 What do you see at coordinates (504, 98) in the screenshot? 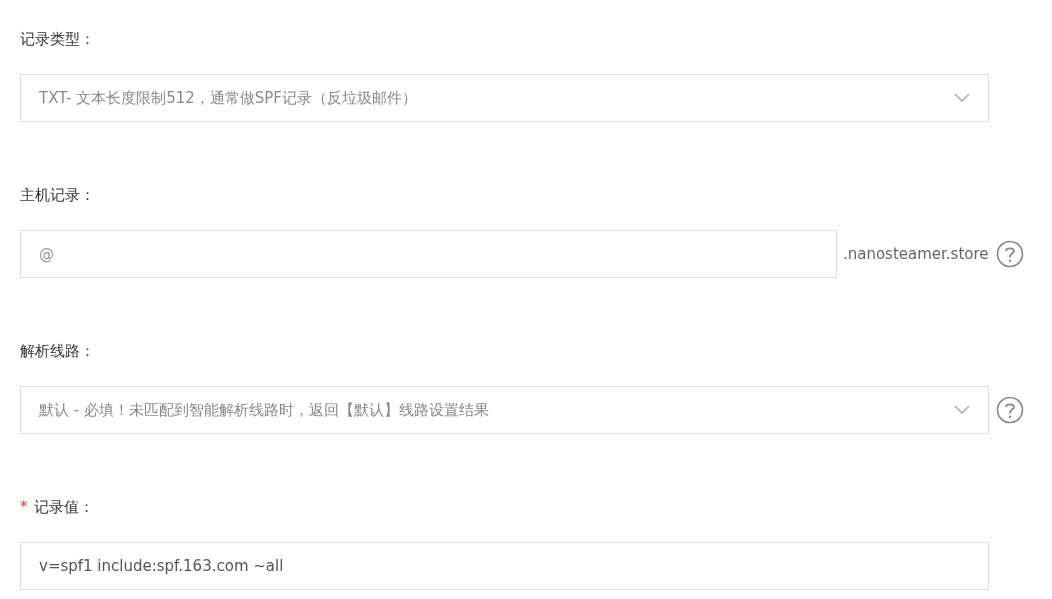
I see `select-field: TXT- 文本长度限制512，通常做SPF记录（反垃圾邮件）` at bounding box center [504, 98].